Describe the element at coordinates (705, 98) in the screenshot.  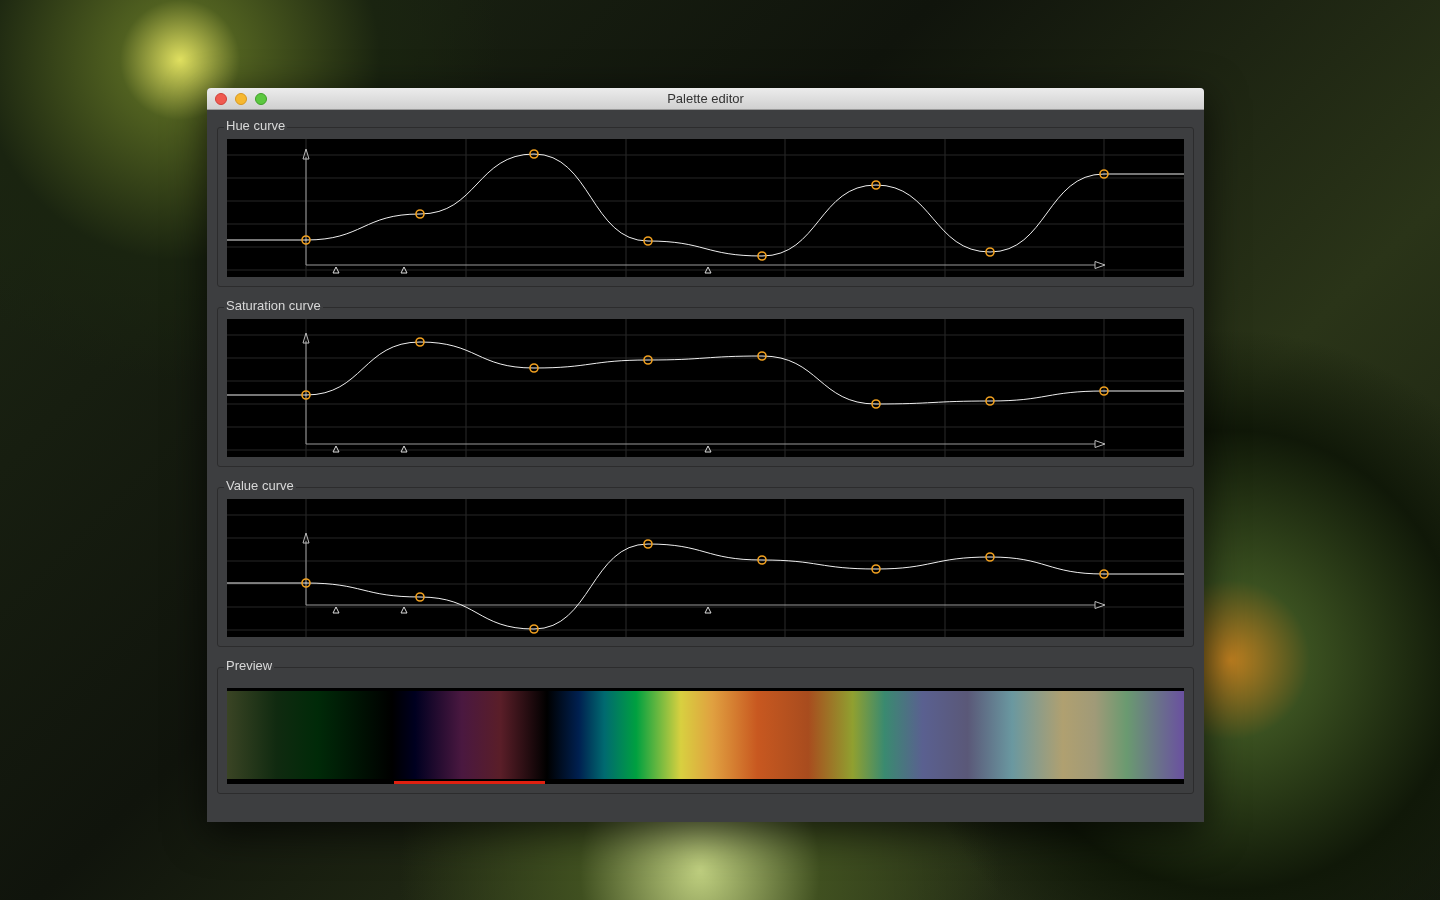
I see `window-title: Palette editor` at that location.